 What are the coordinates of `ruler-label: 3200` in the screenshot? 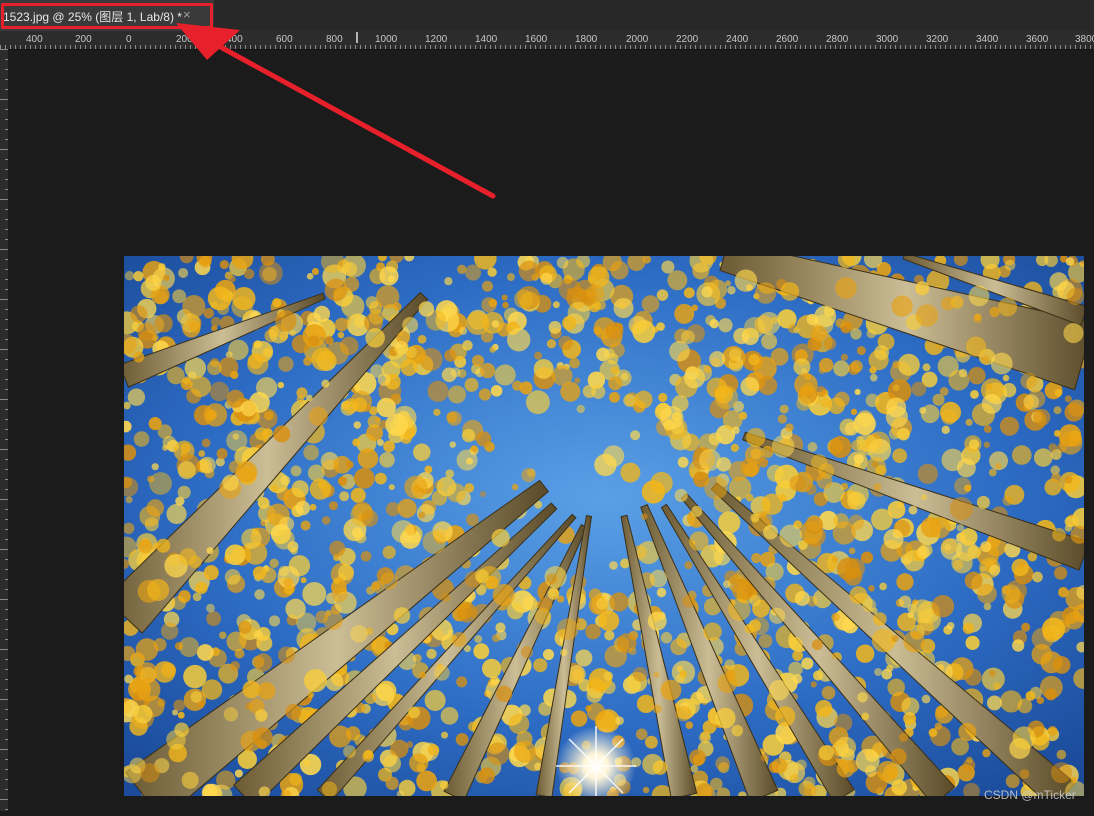 It's located at (937, 39).